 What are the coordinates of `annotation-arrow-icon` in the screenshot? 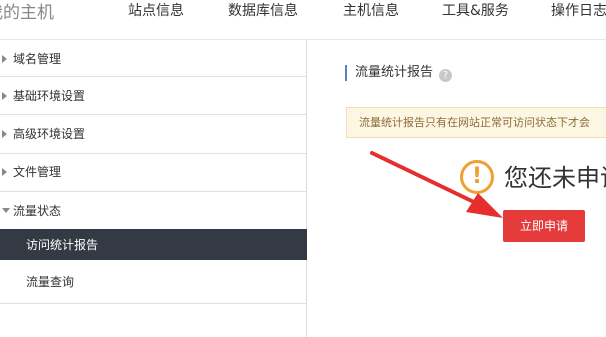 It's located at (436, 184).